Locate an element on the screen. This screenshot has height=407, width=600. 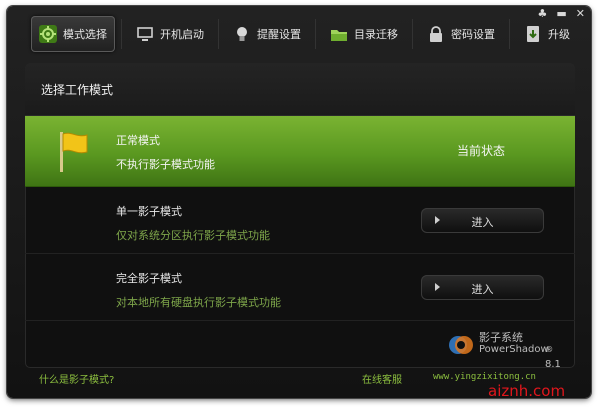
panel-title: 选择工作模式 is located at coordinates (300, 89).